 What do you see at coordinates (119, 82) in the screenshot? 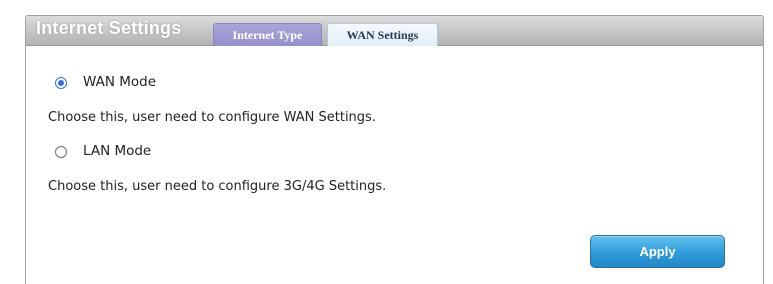
I see `wan-mode-label: WAN Mode` at bounding box center [119, 82].